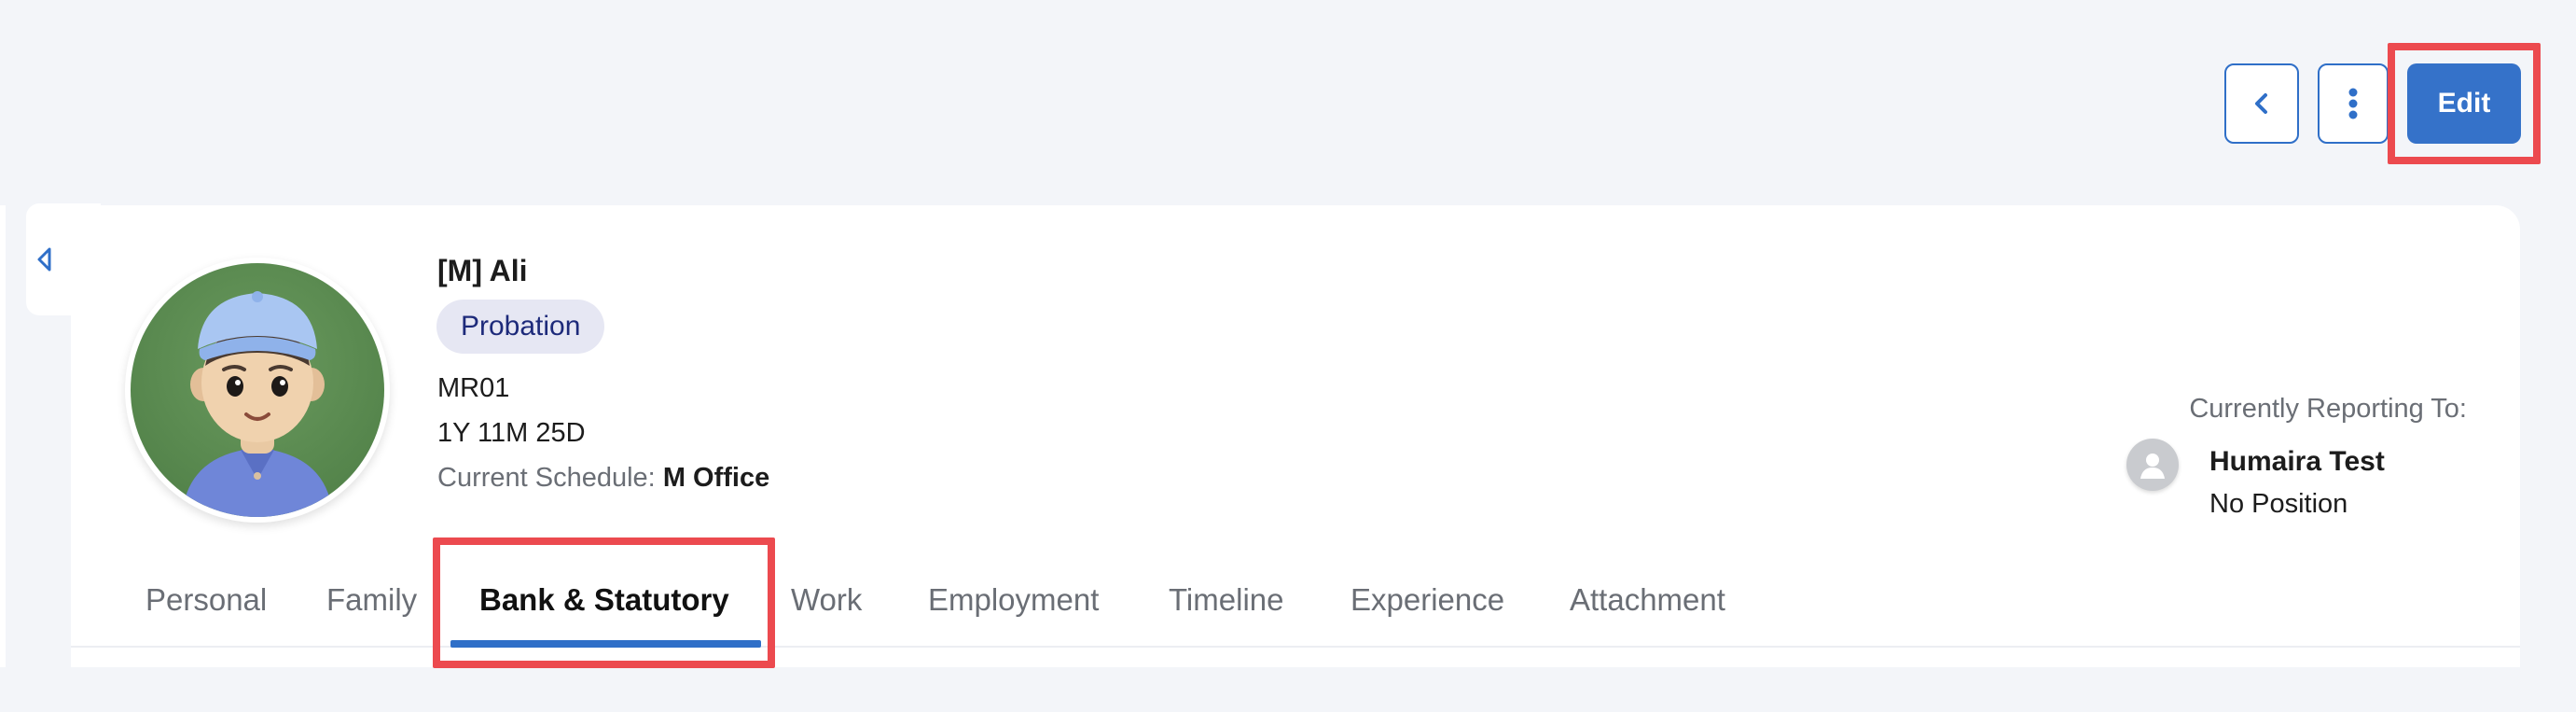  I want to click on employee-tenure: 1Y 11M 25D, so click(511, 433).